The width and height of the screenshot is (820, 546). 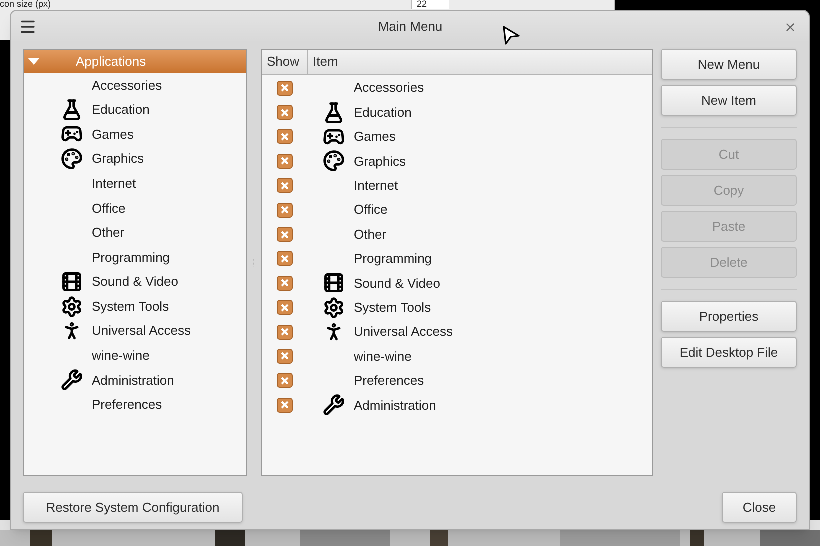 I want to click on restore-button: Restore System Configuration, so click(x=133, y=507).